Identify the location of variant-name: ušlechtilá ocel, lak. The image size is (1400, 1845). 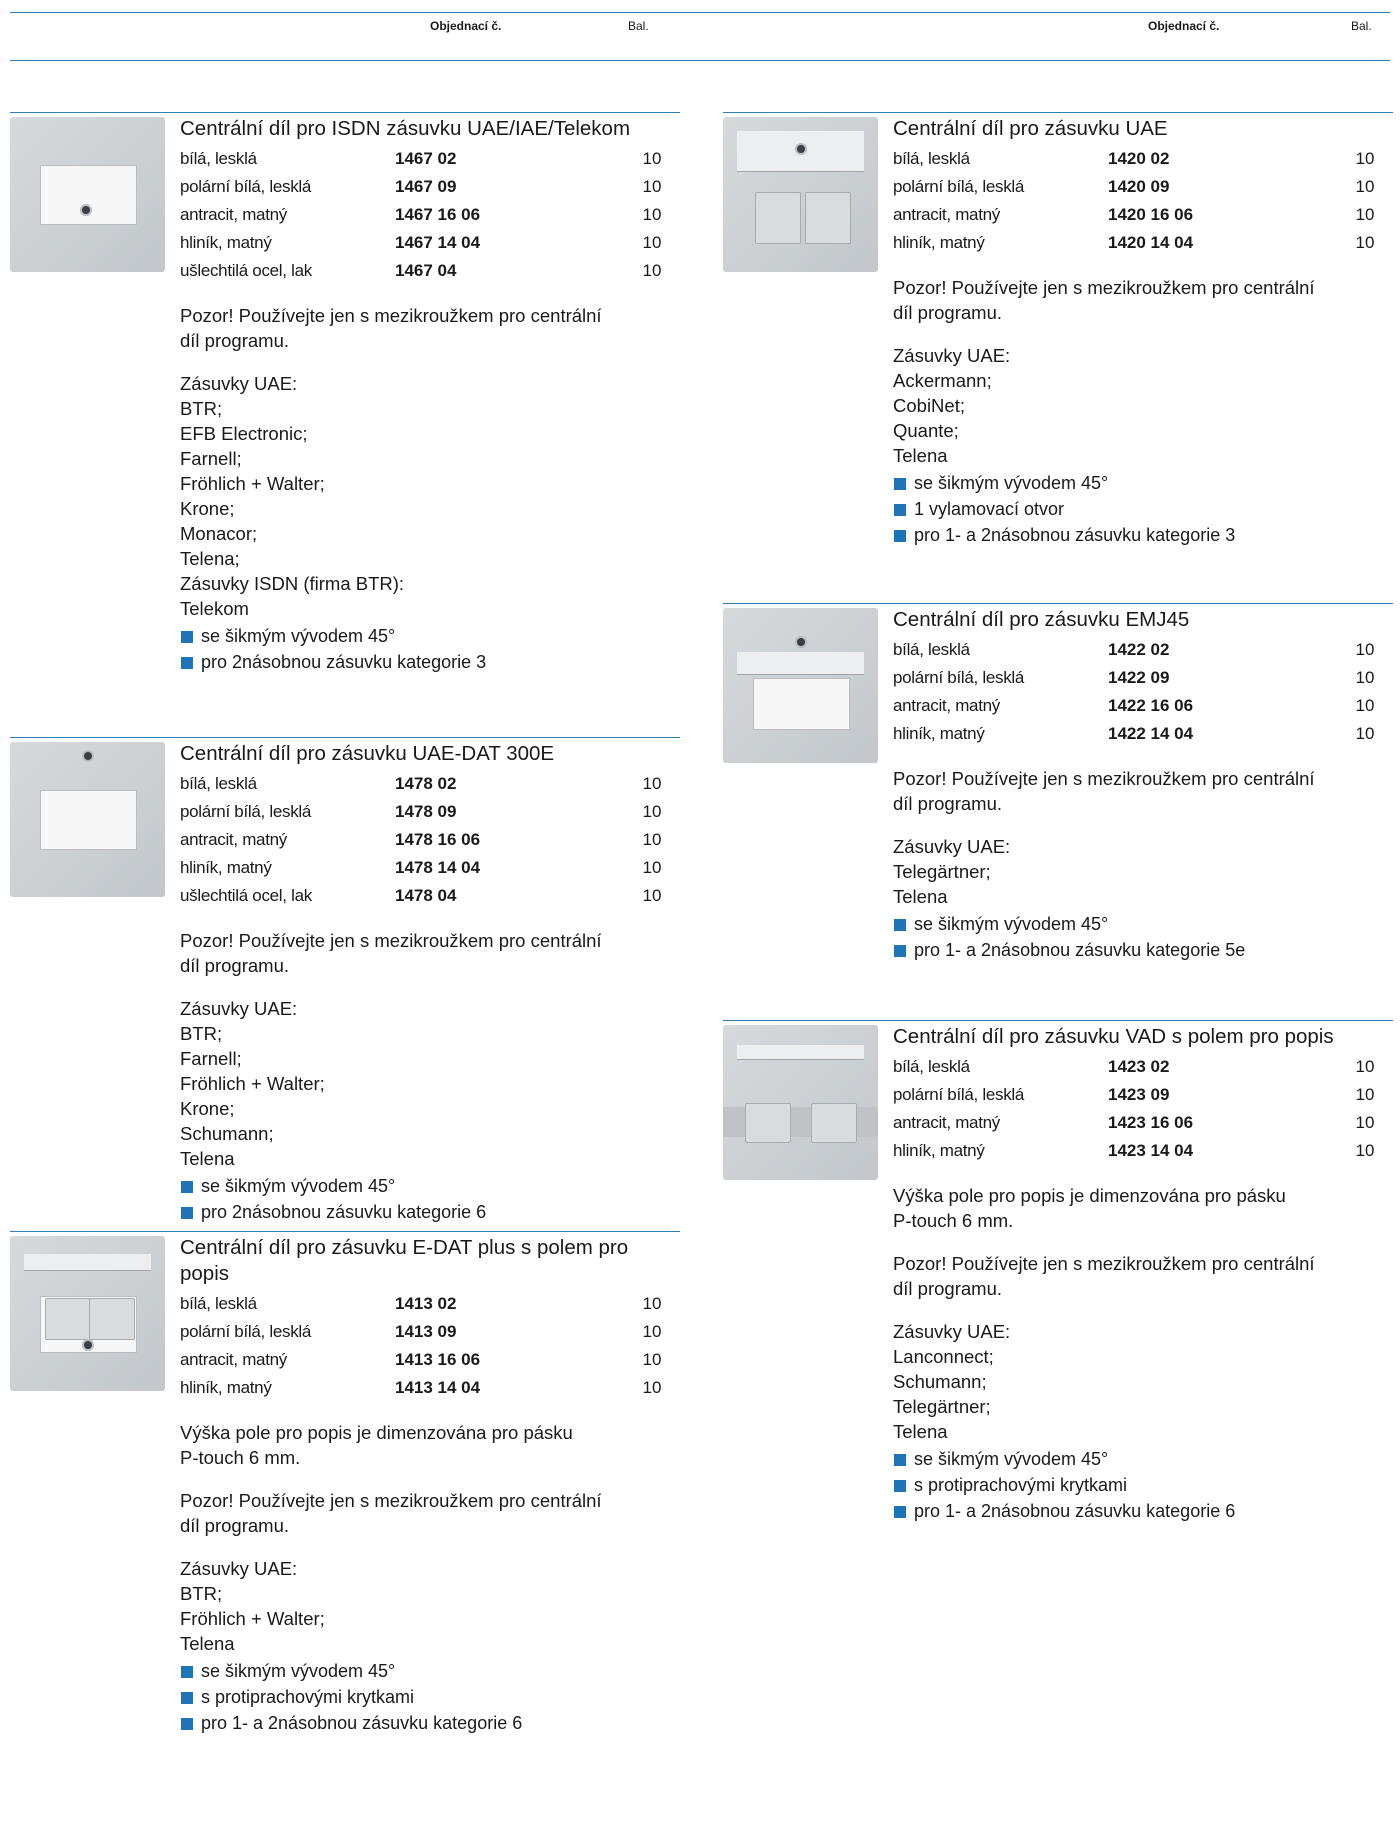
(246, 270).